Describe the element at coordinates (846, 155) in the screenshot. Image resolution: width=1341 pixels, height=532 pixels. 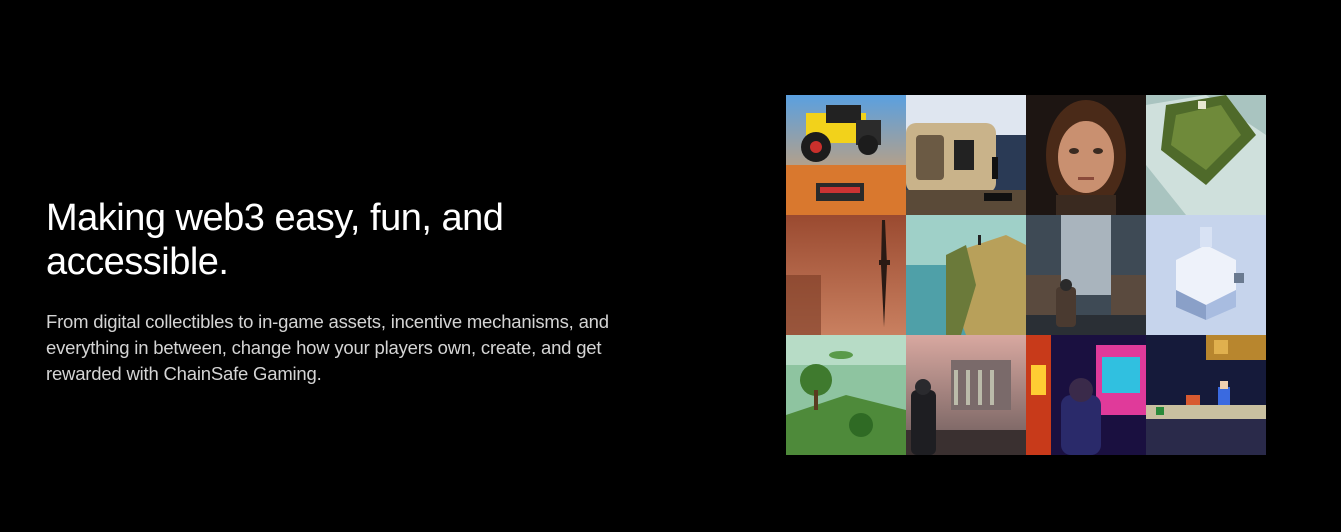
I see `tractor-voxel-image` at that location.